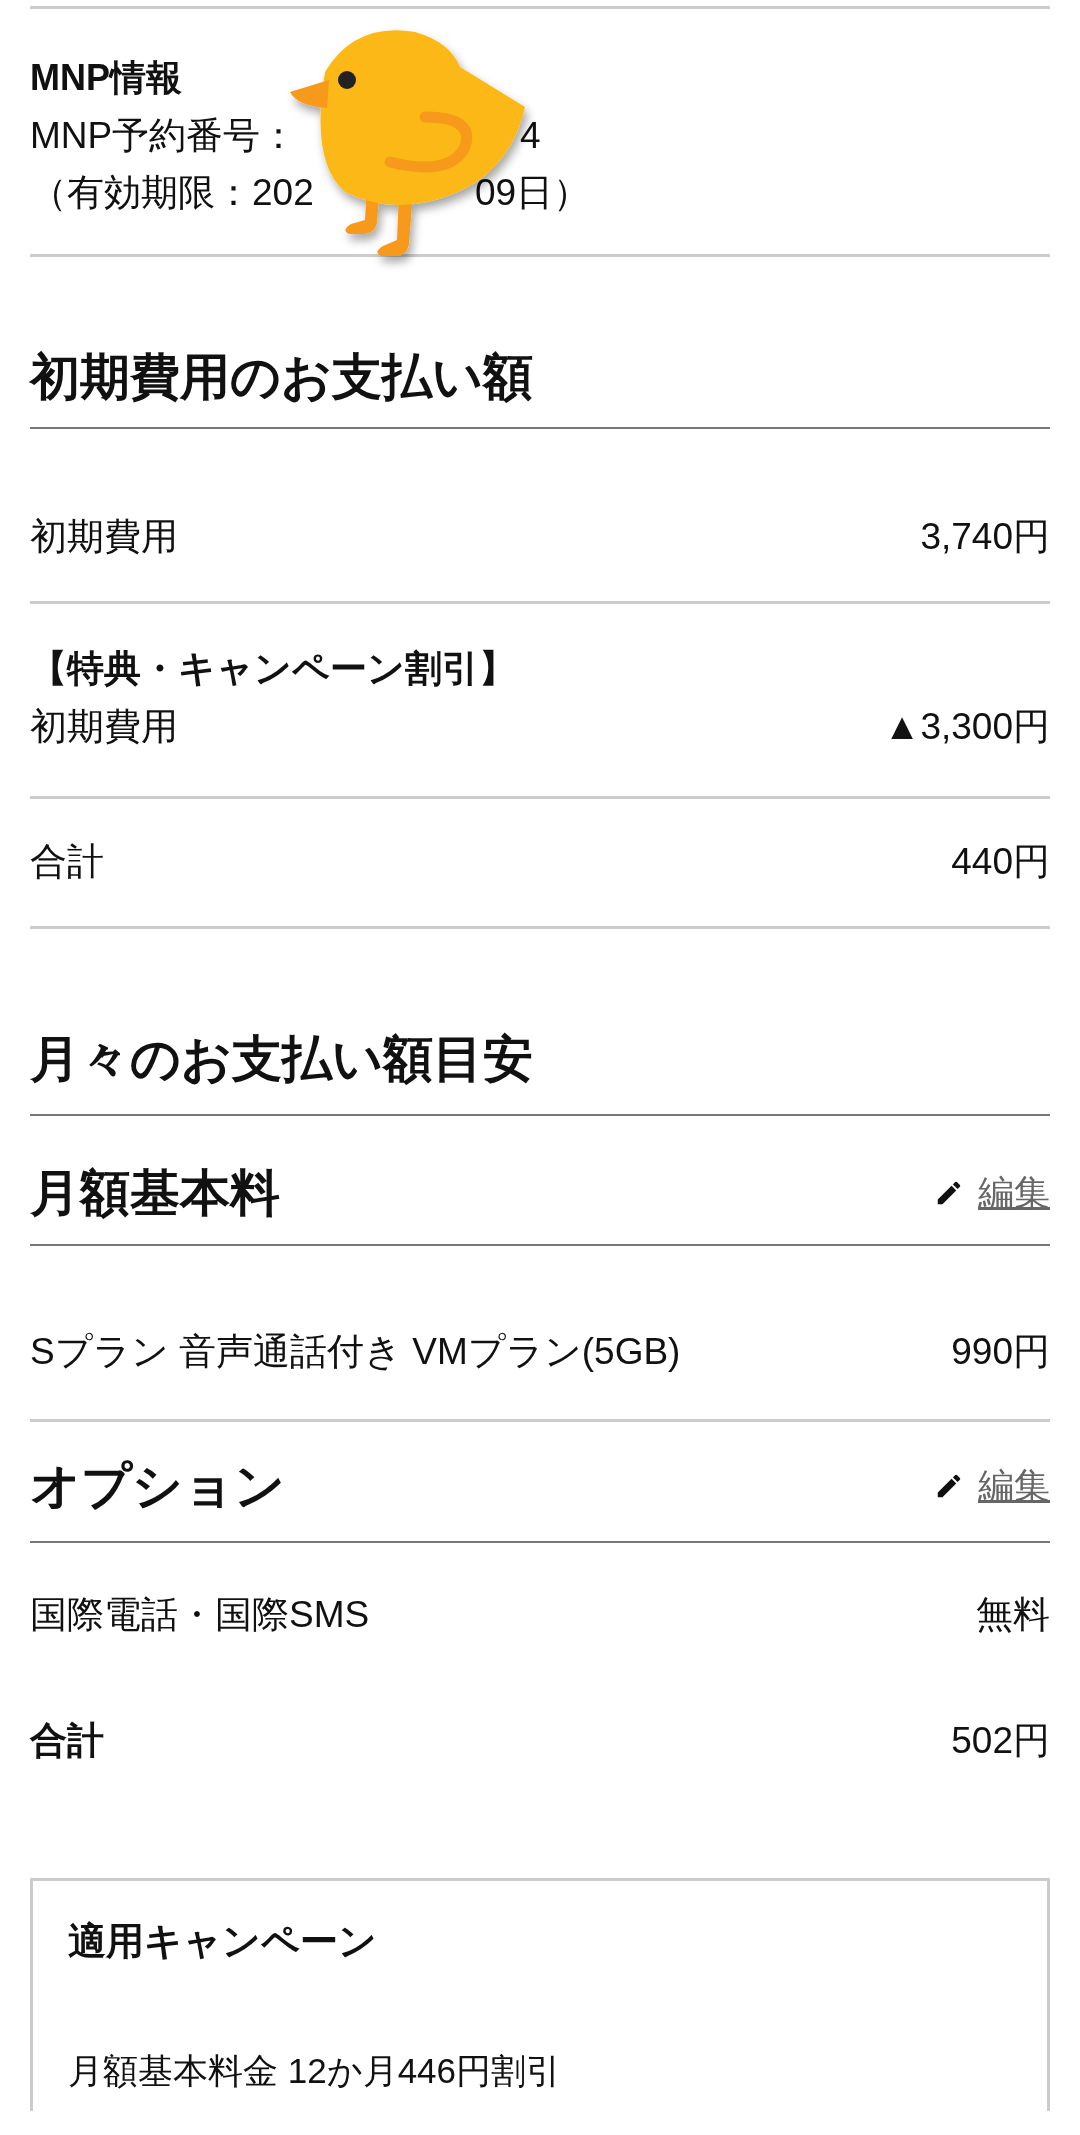 The width and height of the screenshot is (1080, 2135). I want to click on mnp-heading: MNP情報, so click(106, 78).